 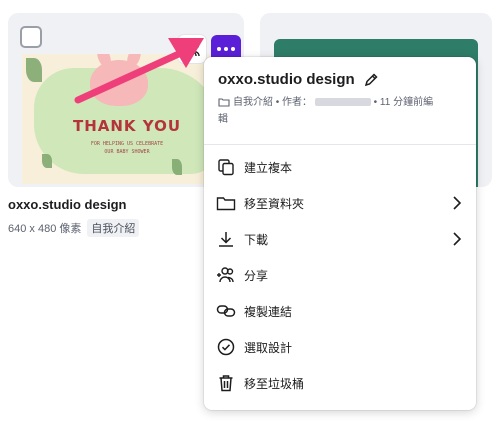 I want to click on menu-item-download: 下載, so click(x=340, y=239).